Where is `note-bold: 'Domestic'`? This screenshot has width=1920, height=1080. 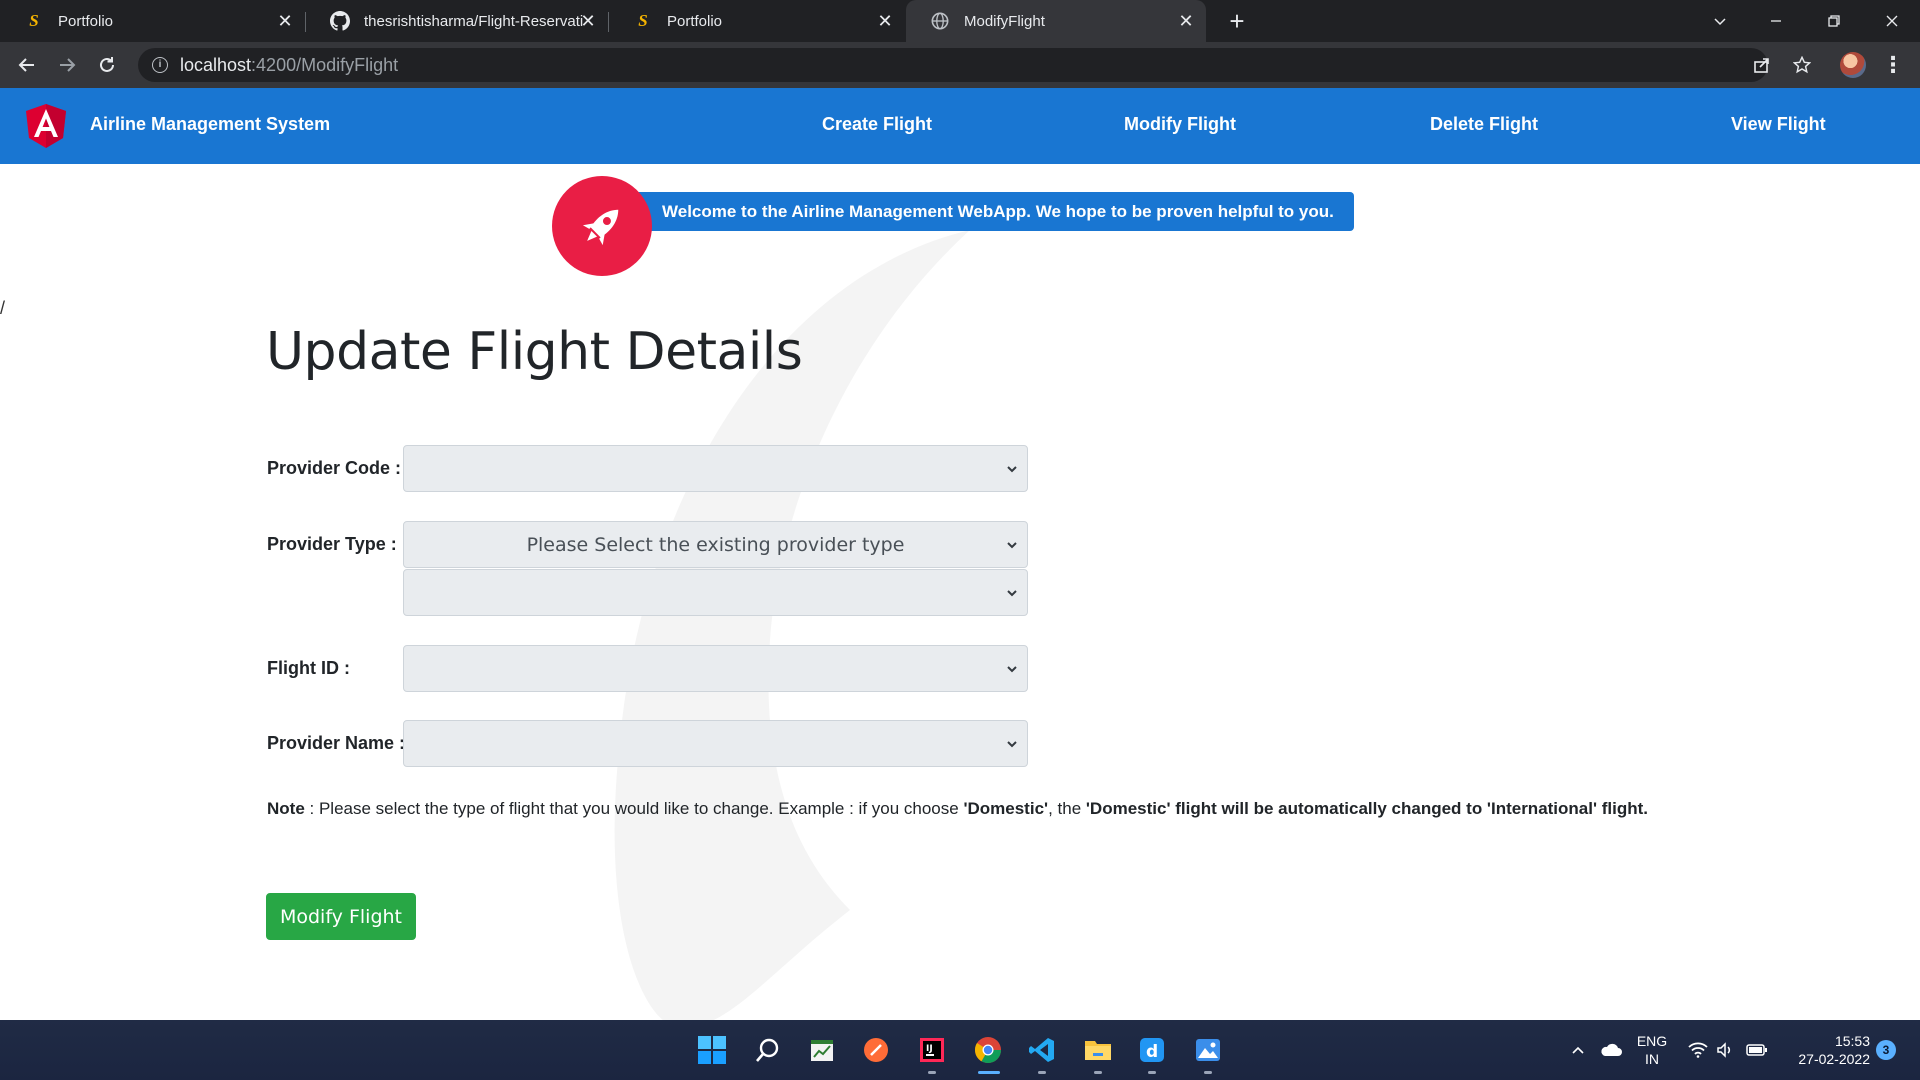 note-bold: 'Domestic' is located at coordinates (1006, 808).